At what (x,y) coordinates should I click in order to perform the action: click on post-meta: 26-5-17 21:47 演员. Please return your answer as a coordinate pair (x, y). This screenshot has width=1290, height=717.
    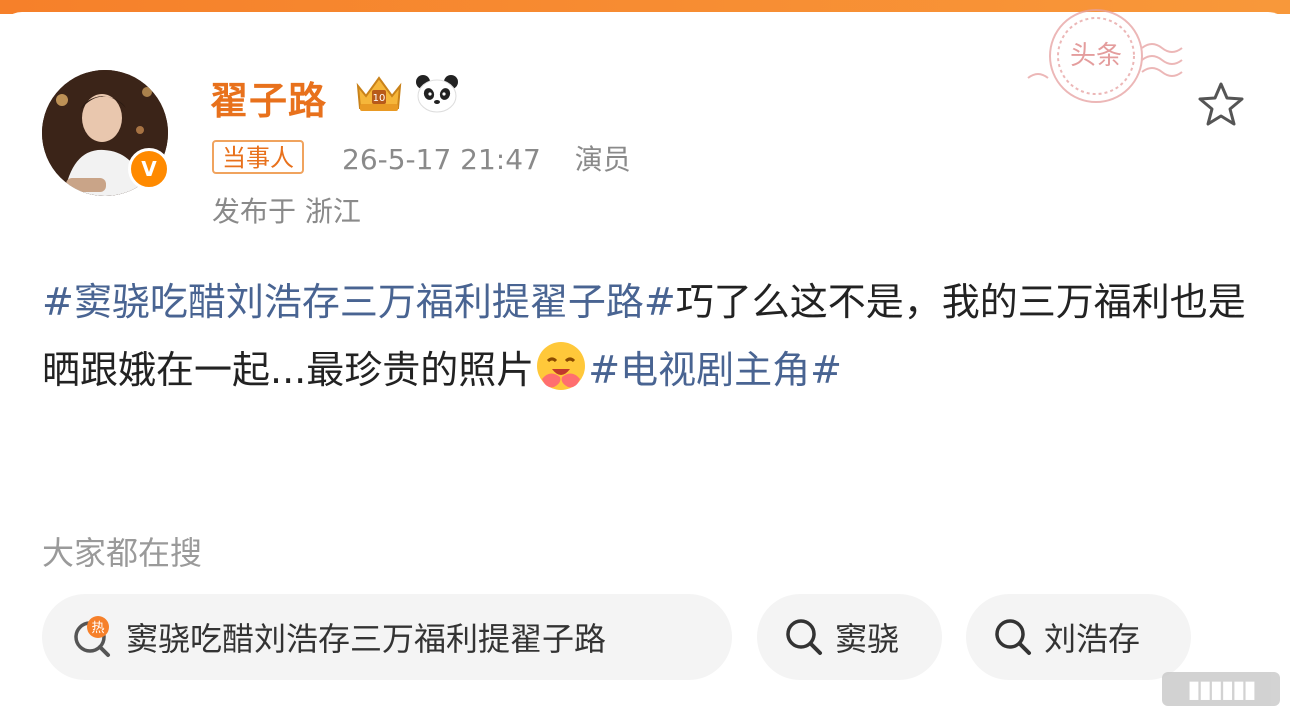
    Looking at the image, I should click on (486, 158).